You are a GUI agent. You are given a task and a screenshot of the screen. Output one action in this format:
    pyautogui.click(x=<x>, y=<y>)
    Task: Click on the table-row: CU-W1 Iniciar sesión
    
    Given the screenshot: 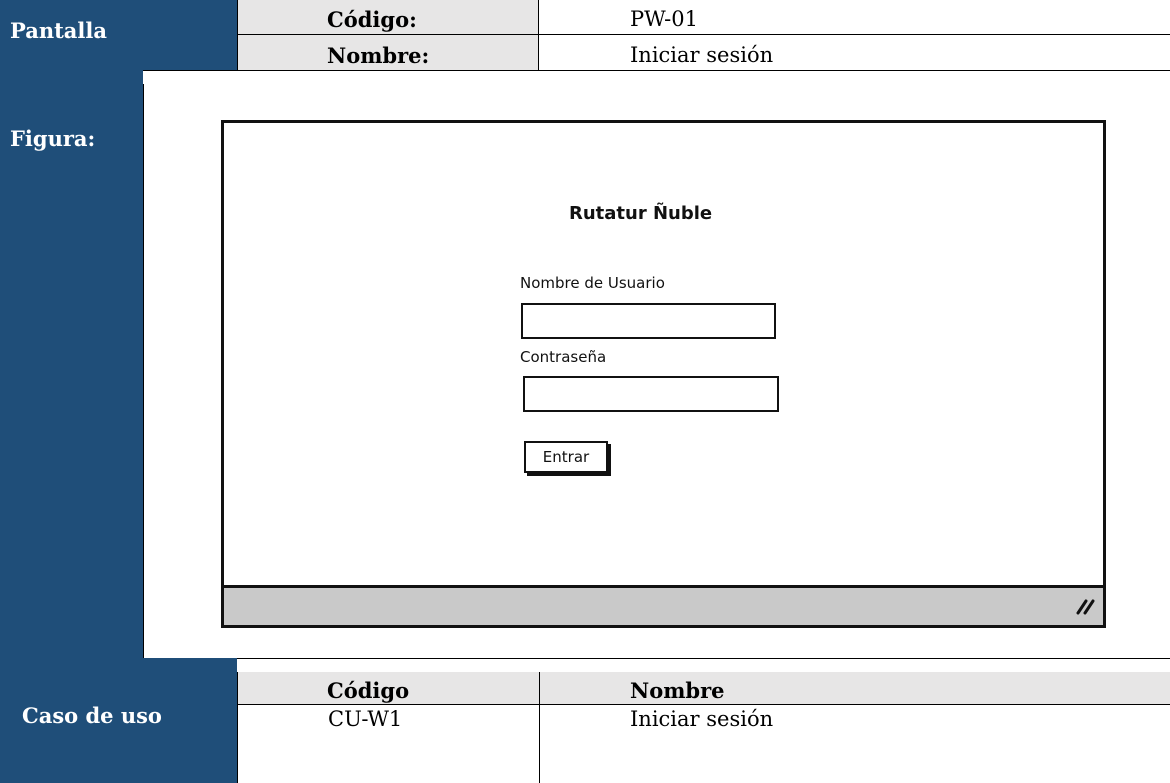 What is the action you would take?
    pyautogui.click(x=703, y=744)
    